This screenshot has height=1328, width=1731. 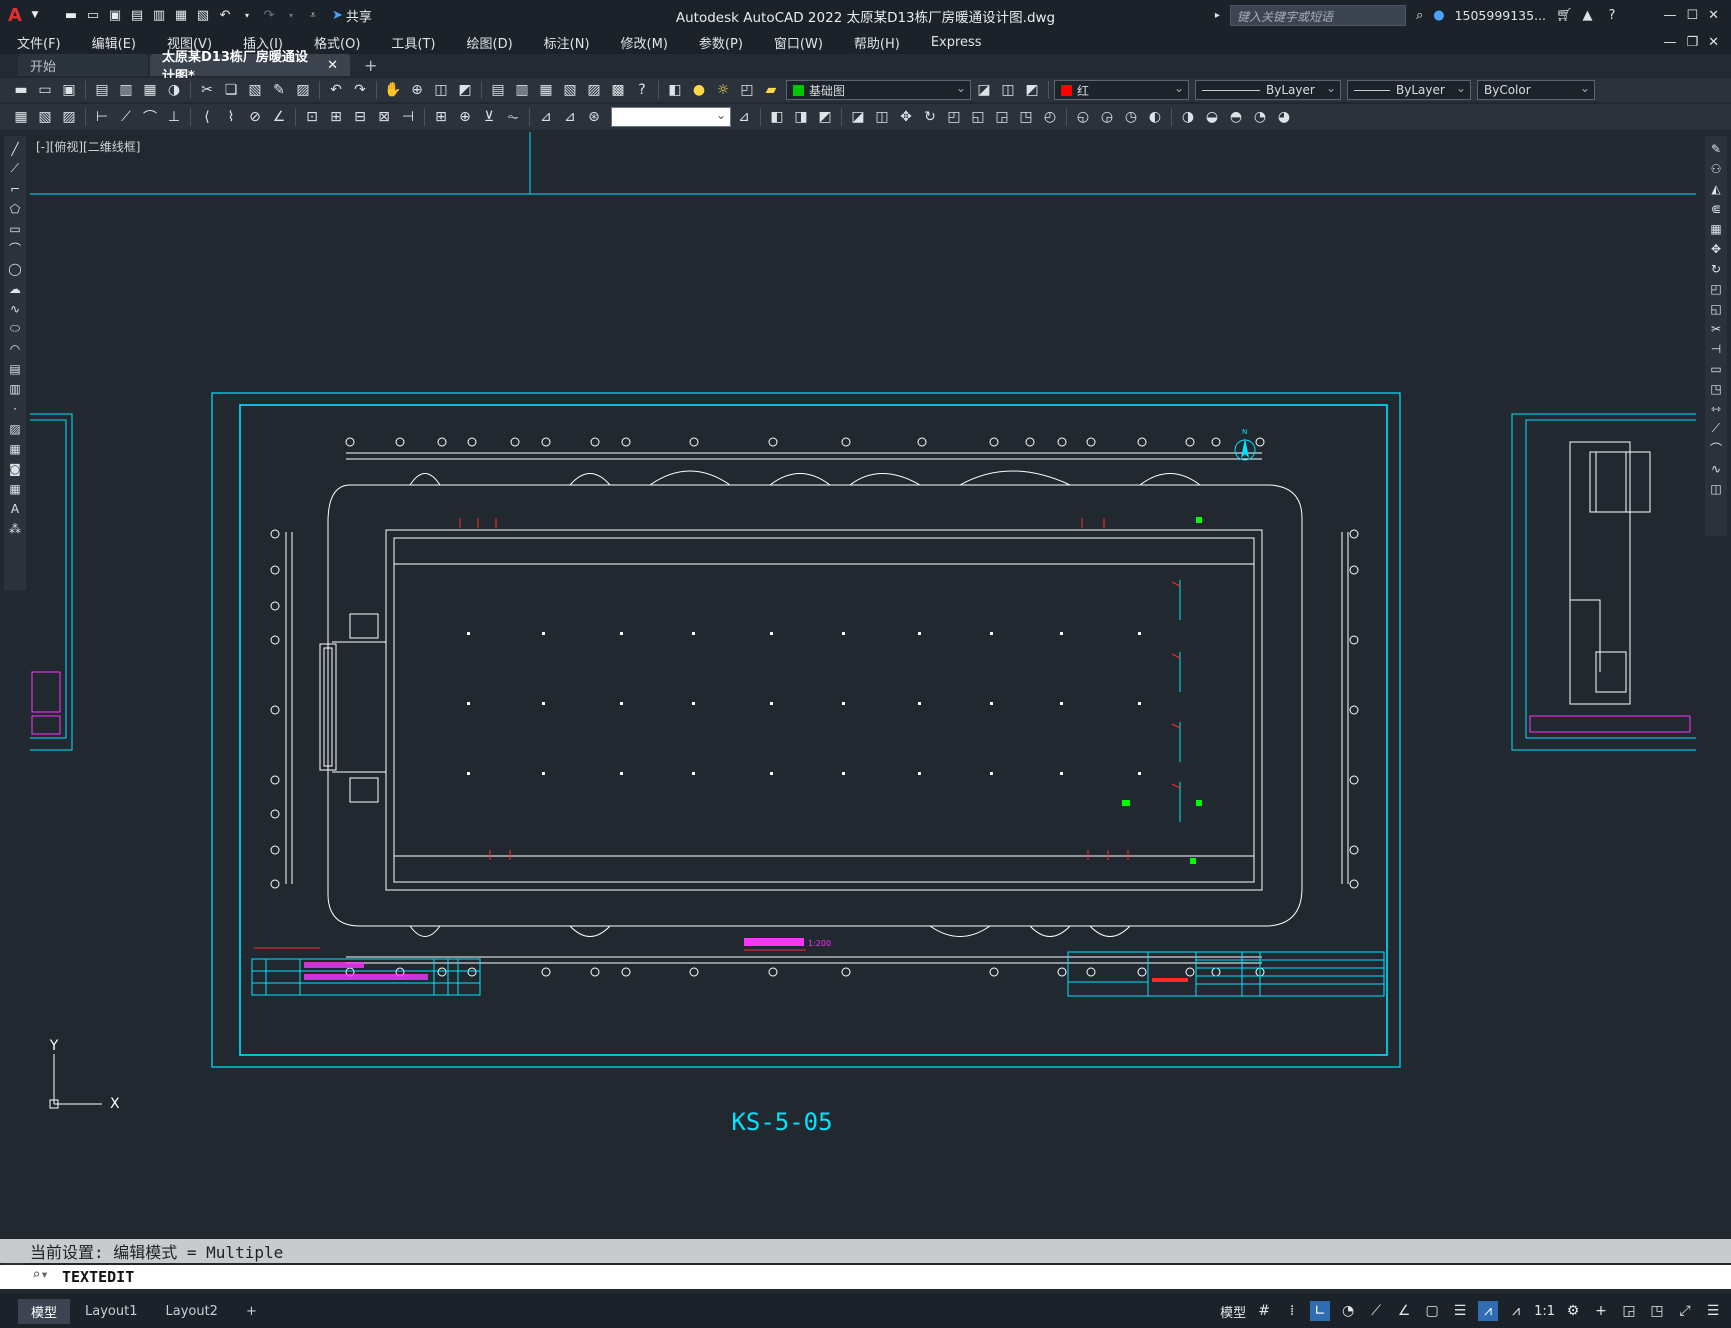 What do you see at coordinates (489, 117) in the screenshot?
I see `inspect-icon: ⊻` at bounding box center [489, 117].